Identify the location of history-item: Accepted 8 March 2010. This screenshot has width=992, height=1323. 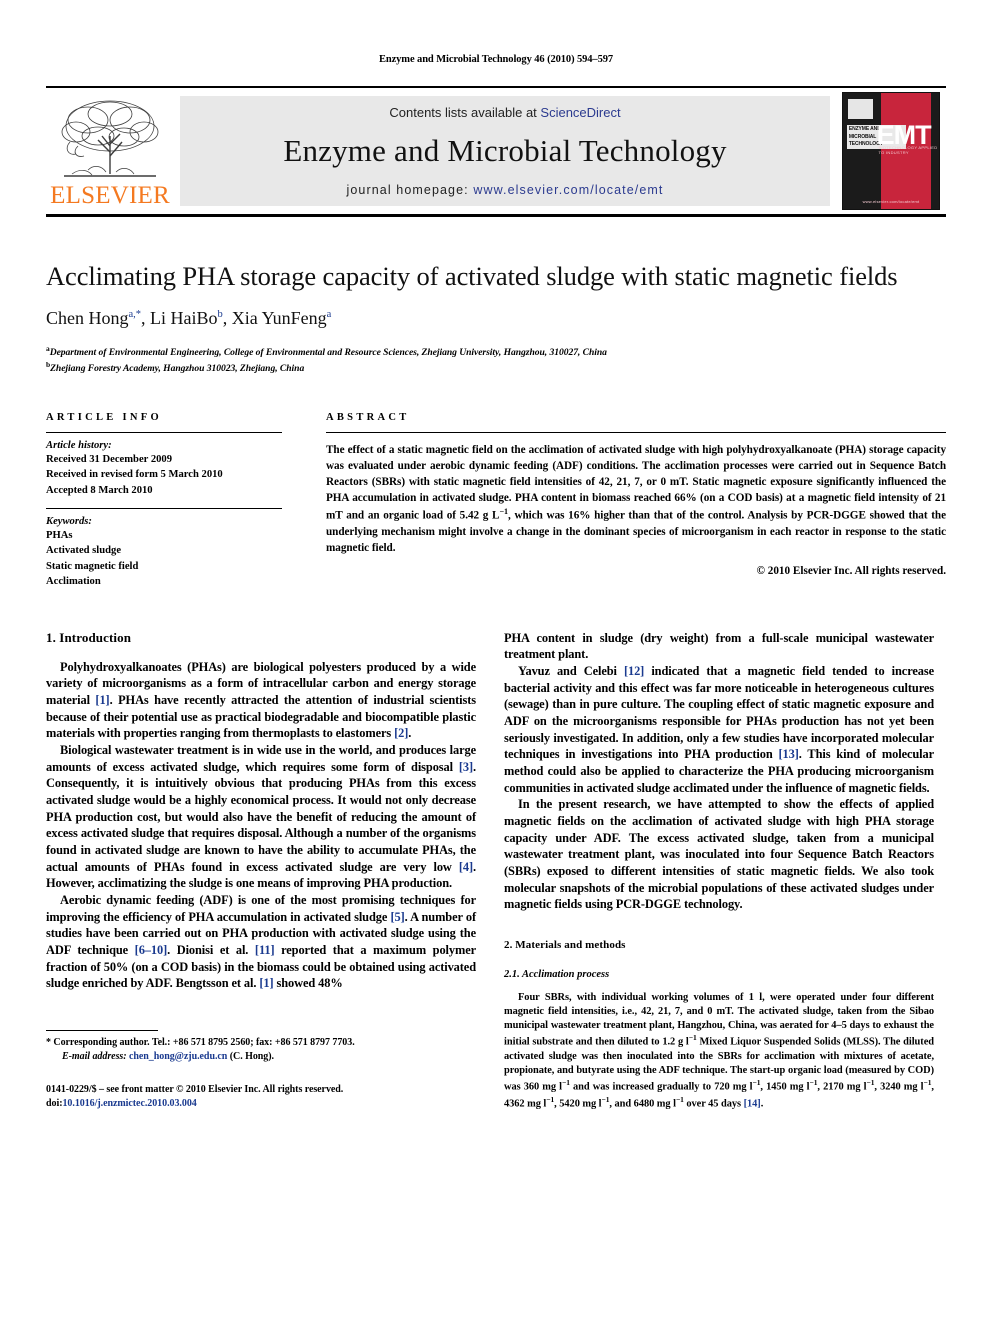
(99, 490).